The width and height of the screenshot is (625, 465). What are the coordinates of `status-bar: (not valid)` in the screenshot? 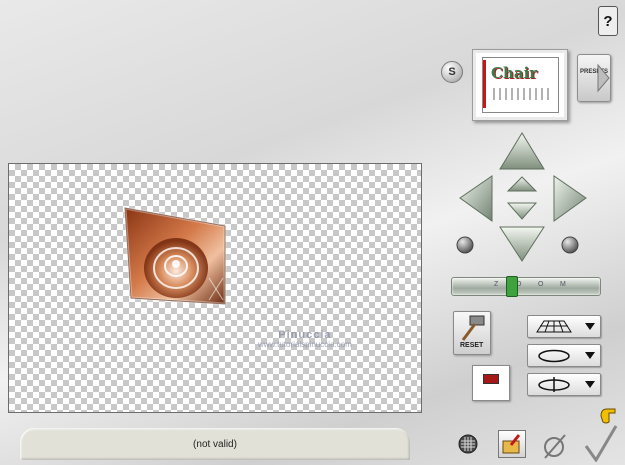 It's located at (215, 444).